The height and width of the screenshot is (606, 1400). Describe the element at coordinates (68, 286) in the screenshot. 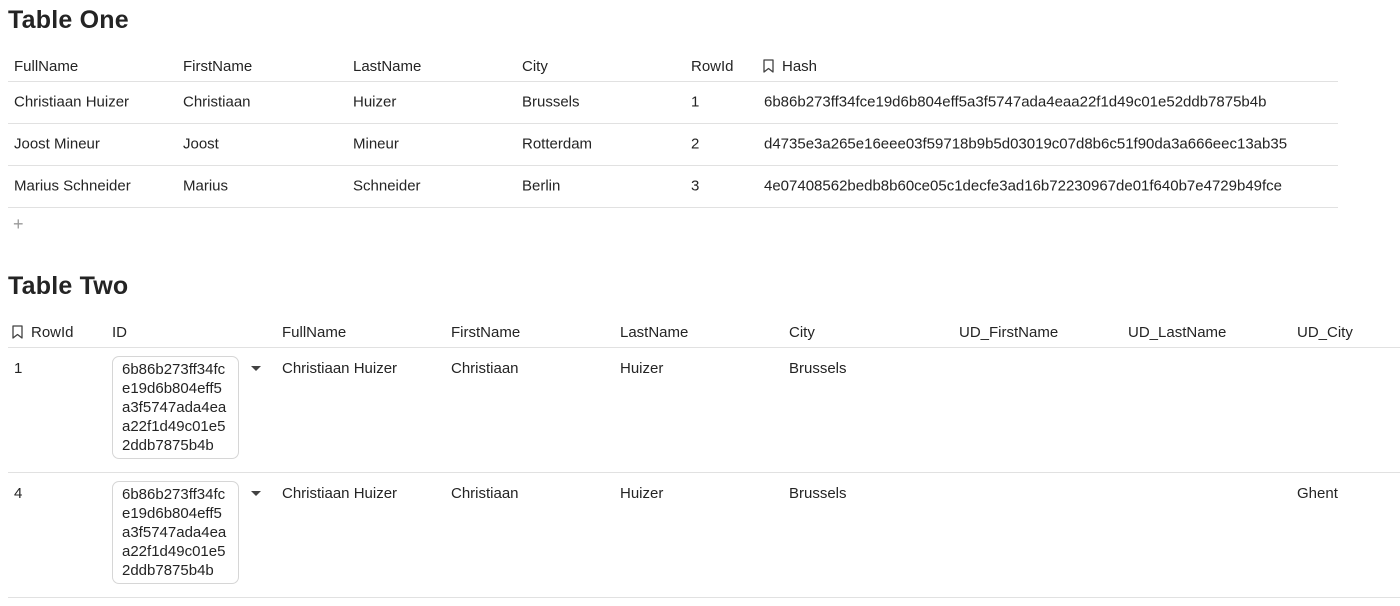

I see `table-two-title: Table Two` at that location.